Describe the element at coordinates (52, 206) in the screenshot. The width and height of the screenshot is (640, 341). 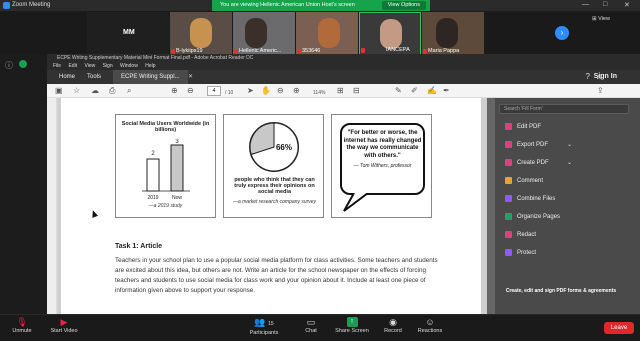
I see `left-nav-pane` at that location.